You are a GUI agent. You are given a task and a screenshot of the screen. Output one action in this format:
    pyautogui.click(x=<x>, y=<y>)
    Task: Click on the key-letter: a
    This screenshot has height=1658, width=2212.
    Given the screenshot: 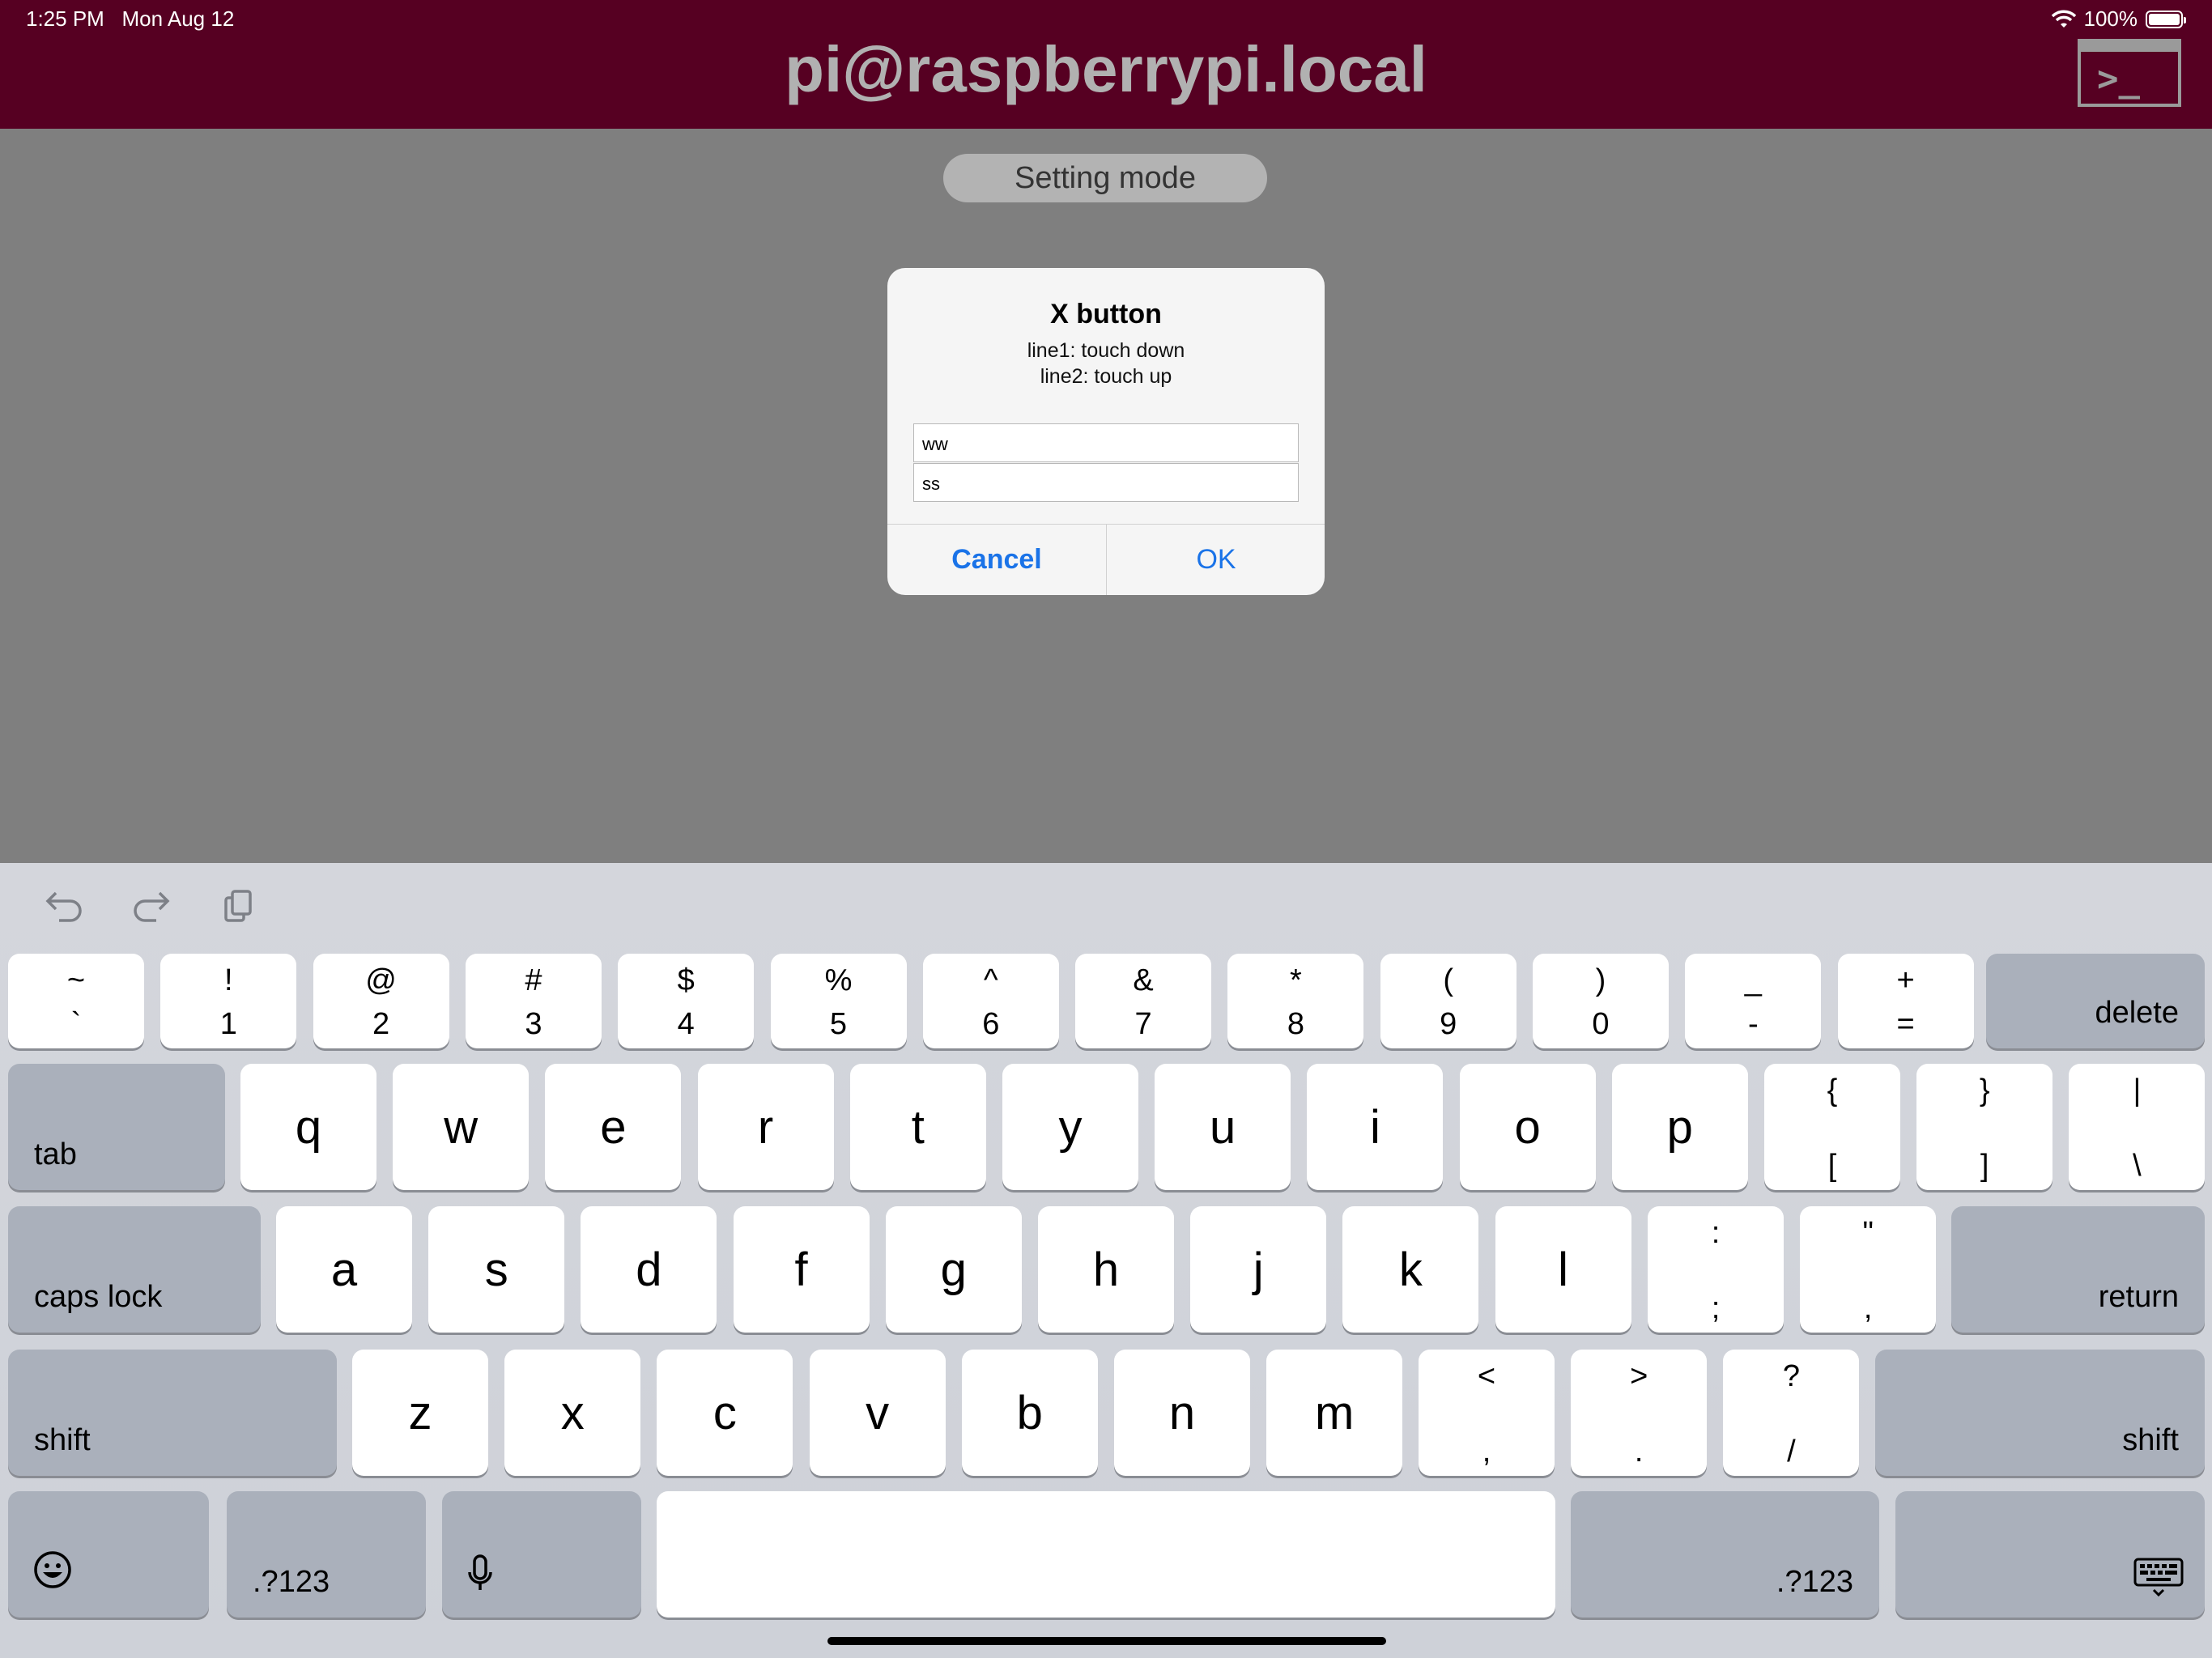 What is the action you would take?
    pyautogui.click(x=344, y=1269)
    